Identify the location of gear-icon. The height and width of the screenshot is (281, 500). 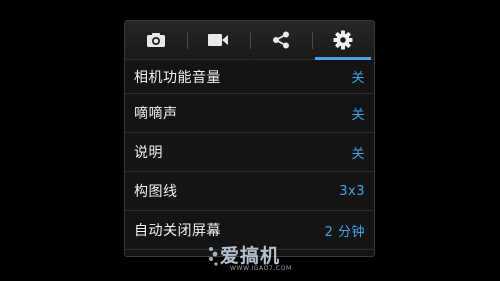
(343, 40).